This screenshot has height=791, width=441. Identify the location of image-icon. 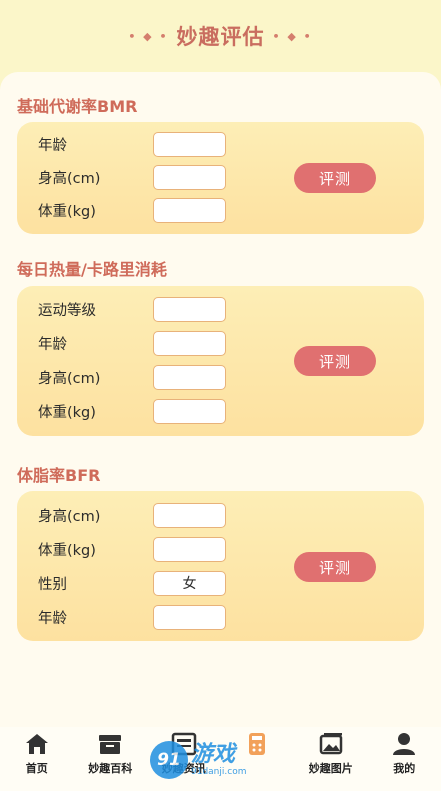
(330, 744).